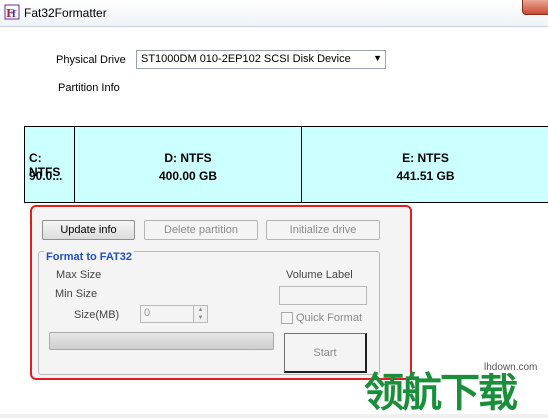 This screenshot has width=548, height=418. What do you see at coordinates (188, 158) in the screenshot?
I see `partition-name: D: NTFS` at bounding box center [188, 158].